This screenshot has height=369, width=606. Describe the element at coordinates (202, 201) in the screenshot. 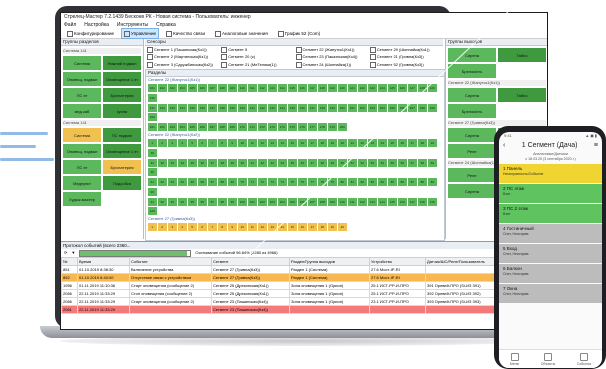

I see `section-tile: 96` at that location.